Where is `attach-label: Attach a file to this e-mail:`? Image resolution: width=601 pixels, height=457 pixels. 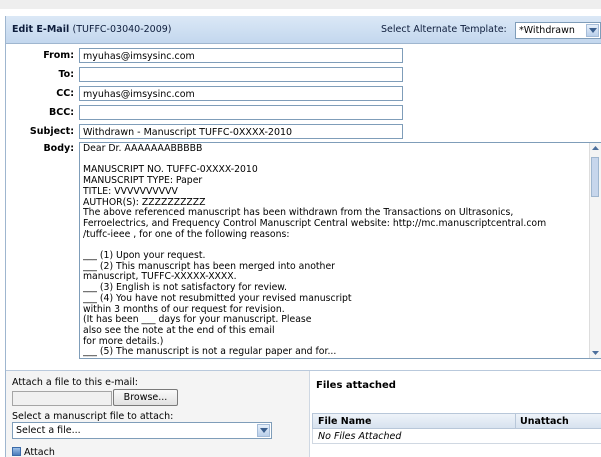
attach-label: Attach a file to this e-mail: is located at coordinates (75, 382).